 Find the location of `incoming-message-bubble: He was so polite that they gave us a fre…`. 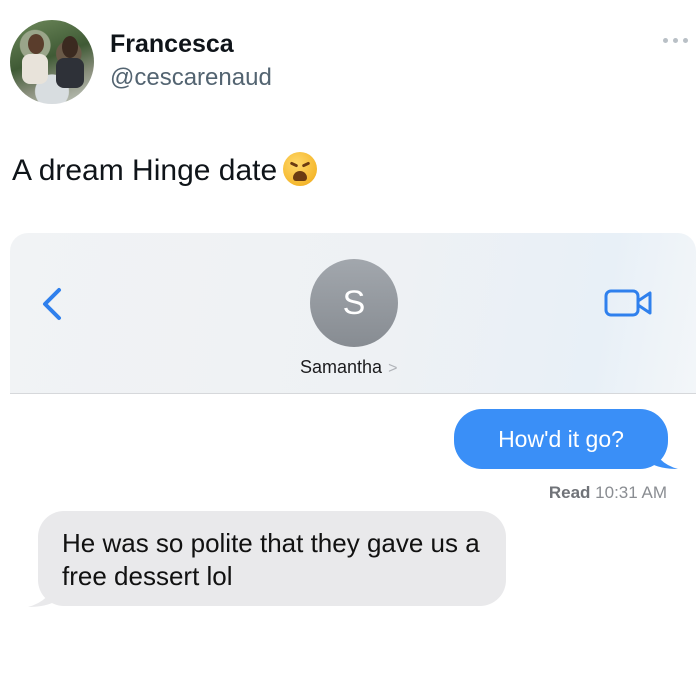

incoming-message-bubble: He was so polite that they gave us a fre… is located at coordinates (272, 558).